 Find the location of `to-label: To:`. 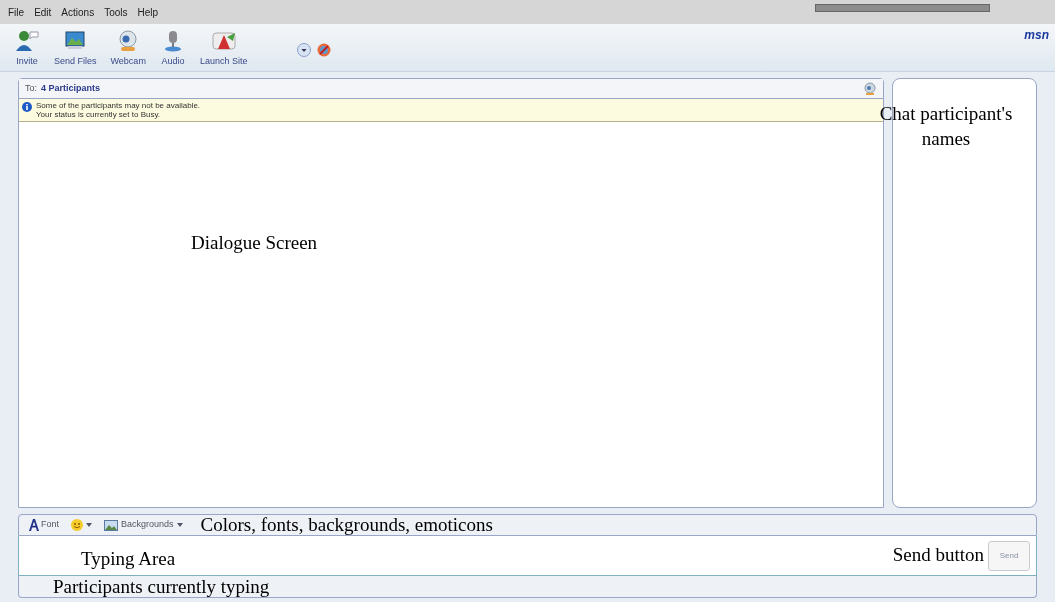

to-label: To: is located at coordinates (31, 88).